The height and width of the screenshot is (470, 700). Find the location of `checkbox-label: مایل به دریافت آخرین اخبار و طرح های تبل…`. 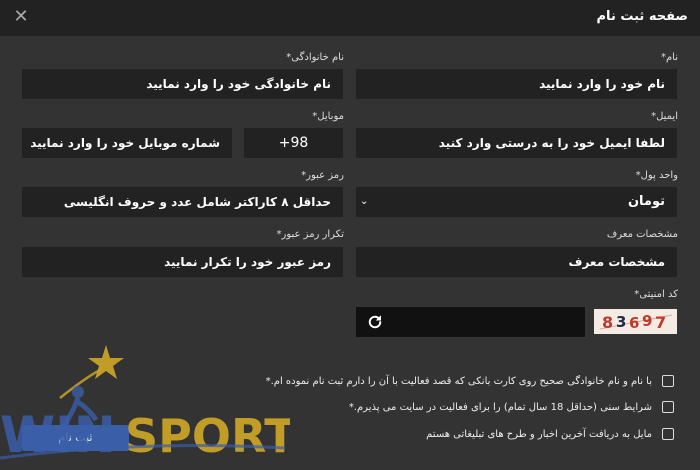

checkbox-label: مایل به دریافت آخرین اخبار و طرح های تبل… is located at coordinates (539, 434).